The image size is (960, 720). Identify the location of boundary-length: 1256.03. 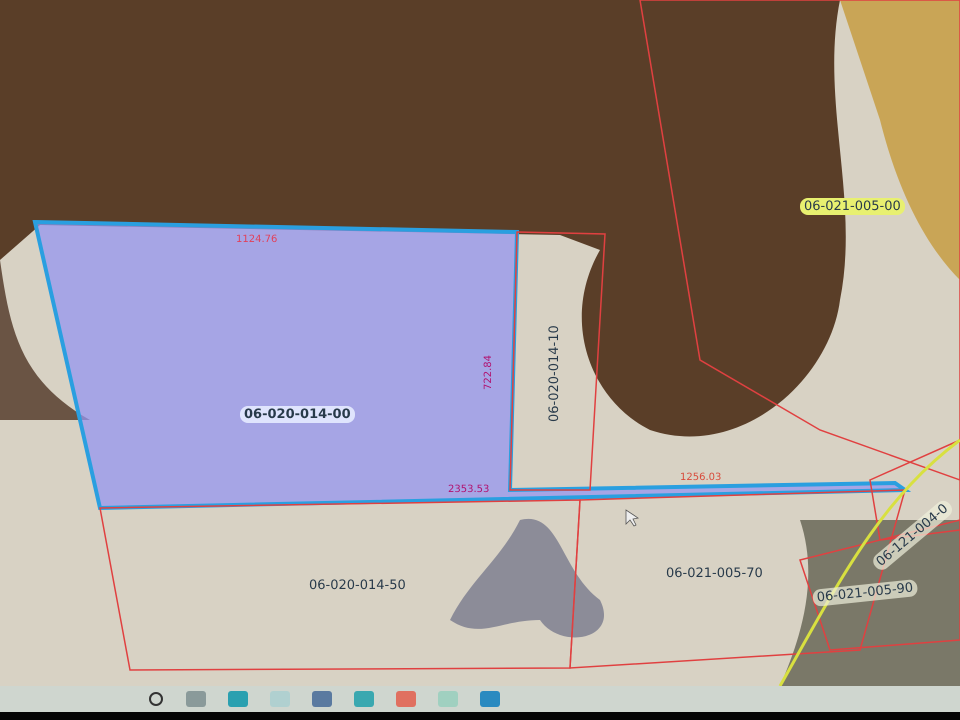
(701, 477).